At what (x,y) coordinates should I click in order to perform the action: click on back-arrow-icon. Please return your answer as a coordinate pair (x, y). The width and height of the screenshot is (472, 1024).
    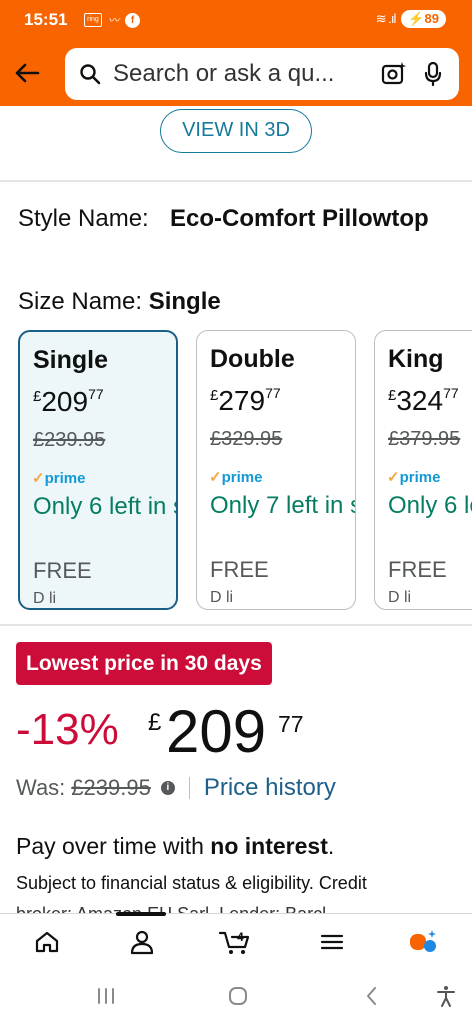
    Looking at the image, I should click on (27, 73).